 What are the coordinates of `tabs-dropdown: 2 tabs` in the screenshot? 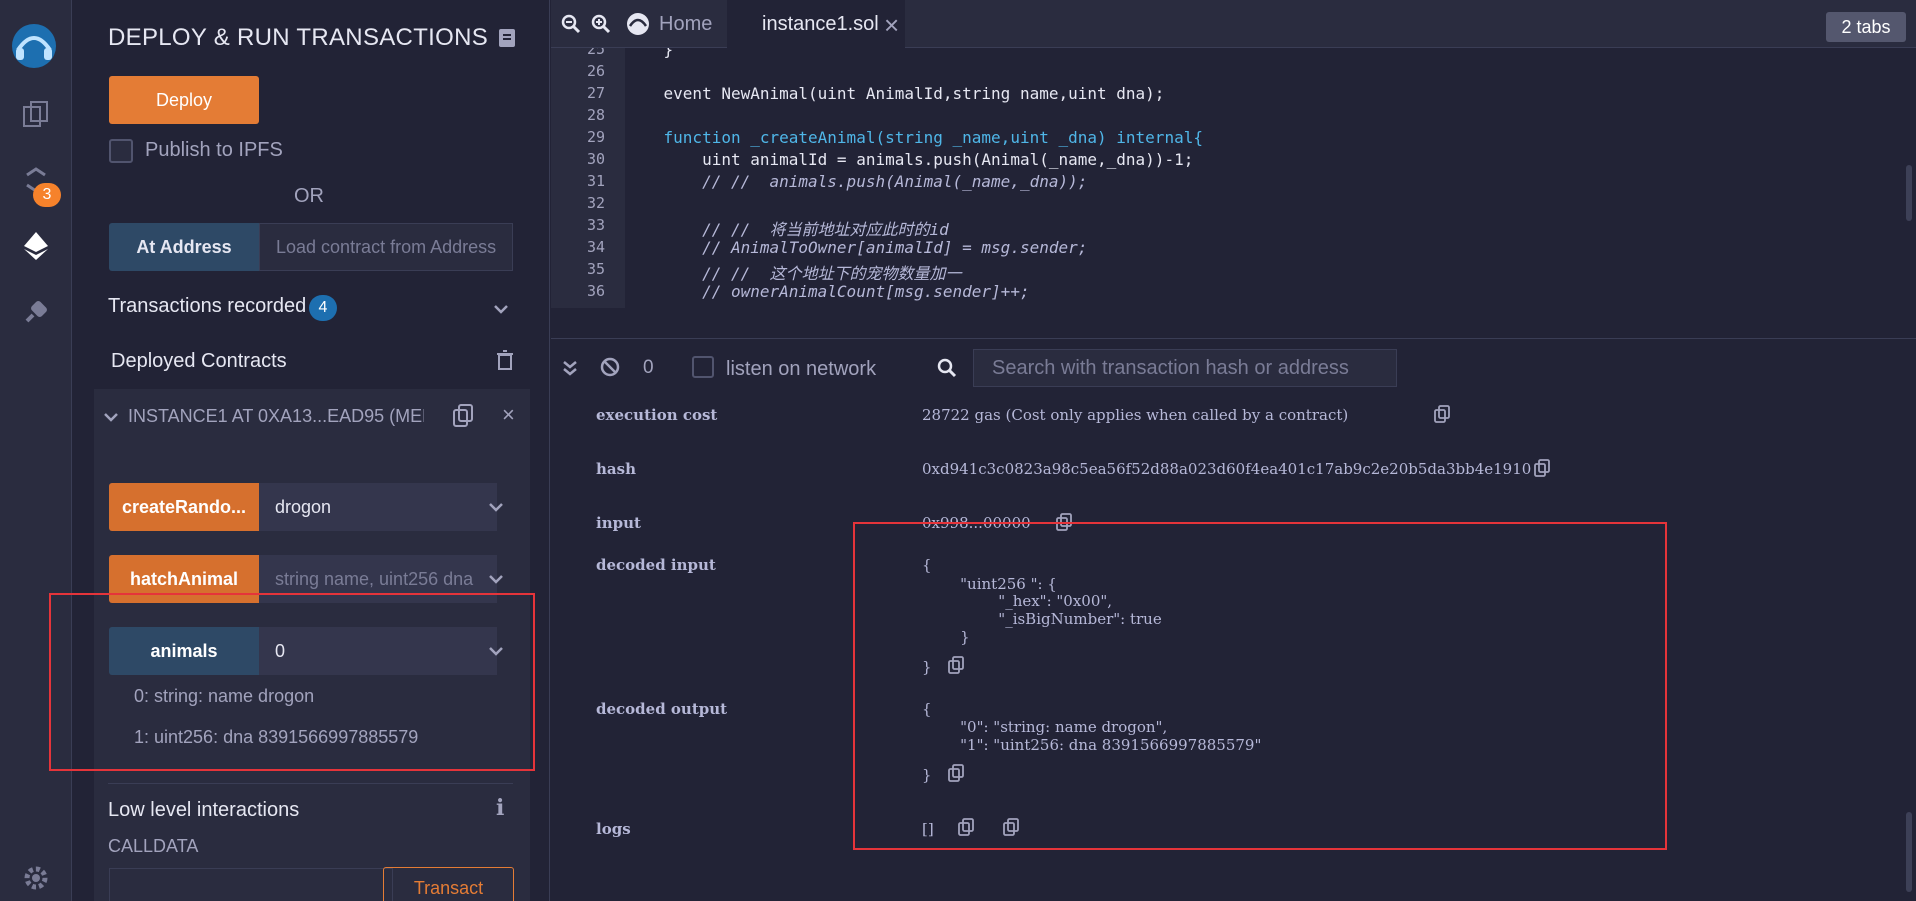 It's located at (1866, 27).